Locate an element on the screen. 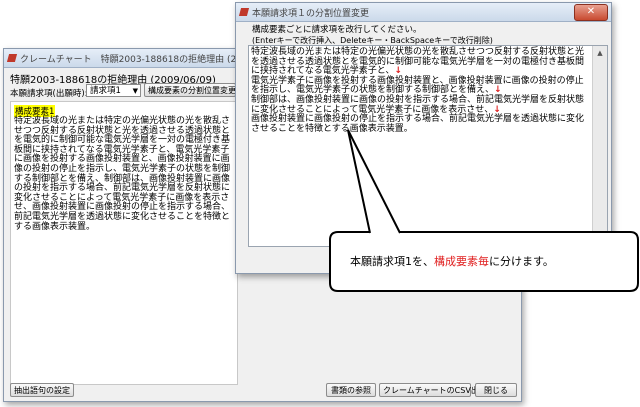  extract-terms-button: 抽出語句の設定 is located at coordinates (42, 390).